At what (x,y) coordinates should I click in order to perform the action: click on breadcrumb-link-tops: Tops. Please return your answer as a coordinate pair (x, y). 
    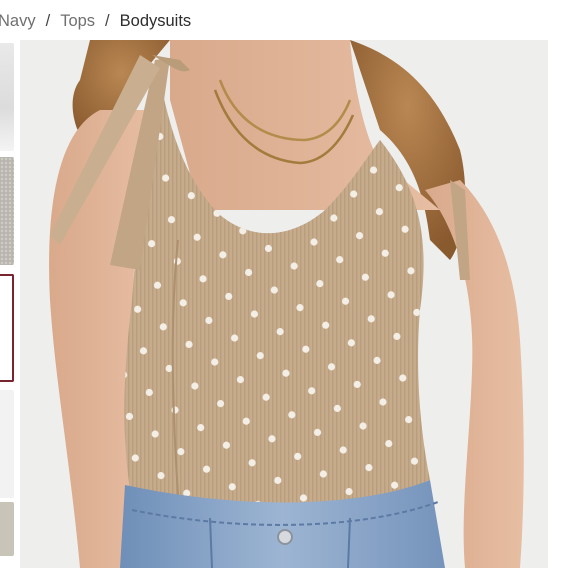
    Looking at the image, I should click on (77, 21).